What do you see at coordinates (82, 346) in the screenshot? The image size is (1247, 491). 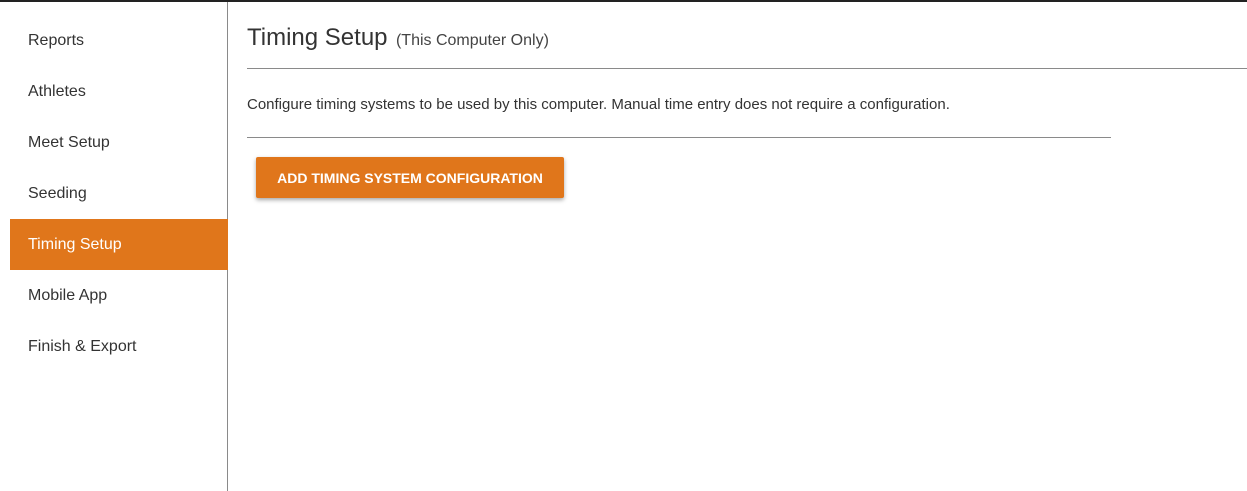 I see `sidebar-item-label: Finish & Export` at bounding box center [82, 346].